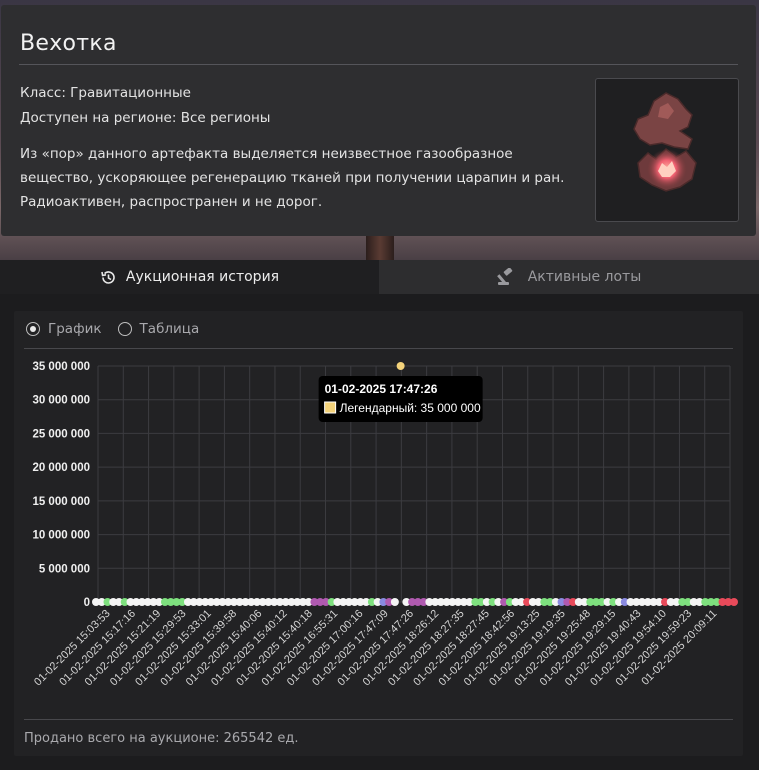  I want to click on artifact-class: Класс: Гравитационные, so click(105, 93).